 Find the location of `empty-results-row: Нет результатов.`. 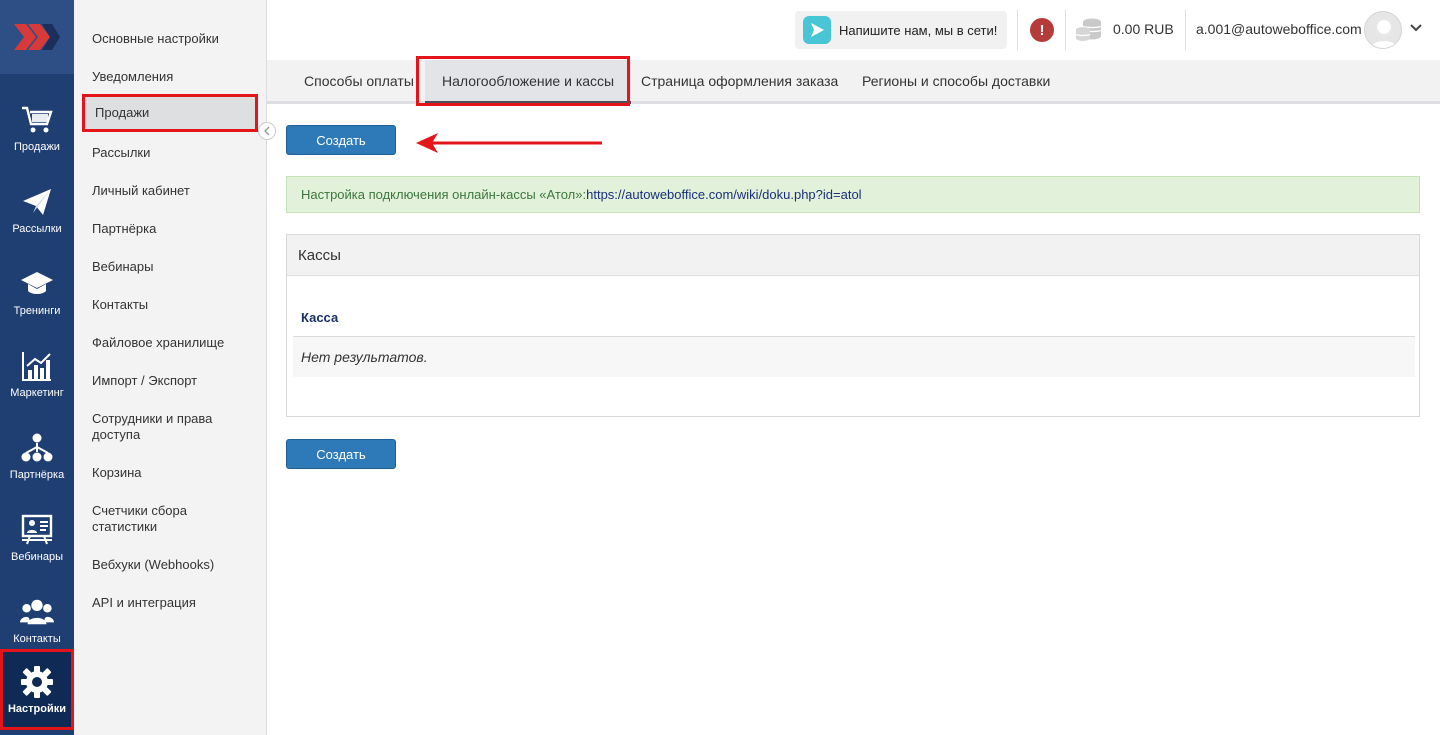

empty-results-row: Нет результатов. is located at coordinates (854, 357).